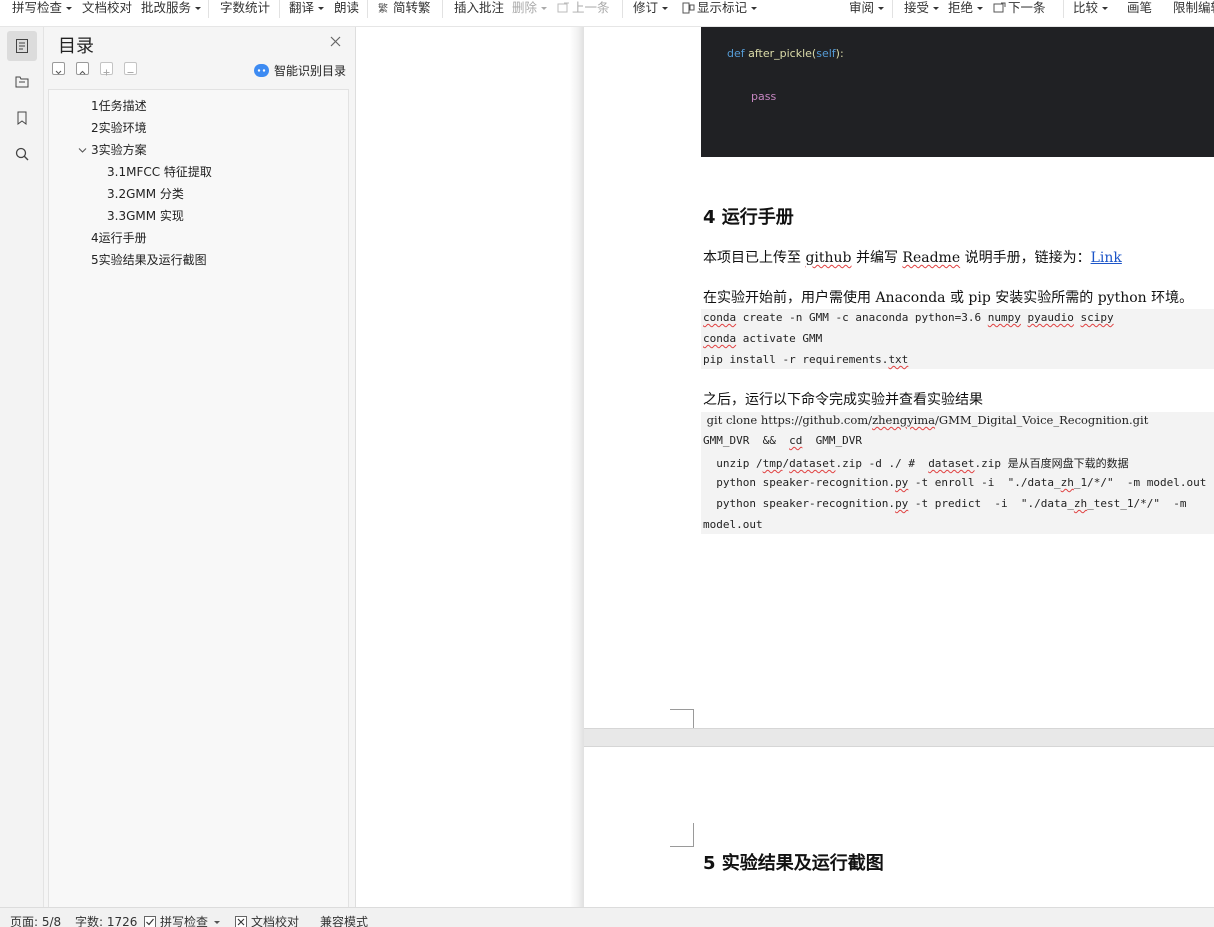 This screenshot has height=927, width=1214. I want to click on minus-icon, so click(130, 72).